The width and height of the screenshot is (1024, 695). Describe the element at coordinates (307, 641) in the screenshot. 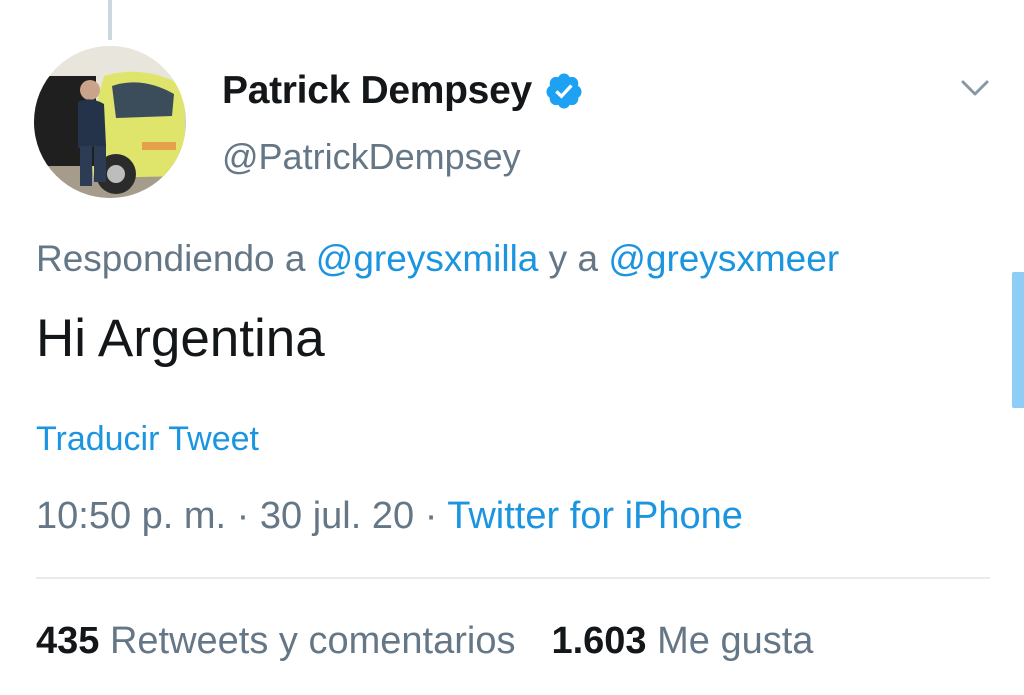

I see `retweets-label: Retweets y comentarios` at that location.